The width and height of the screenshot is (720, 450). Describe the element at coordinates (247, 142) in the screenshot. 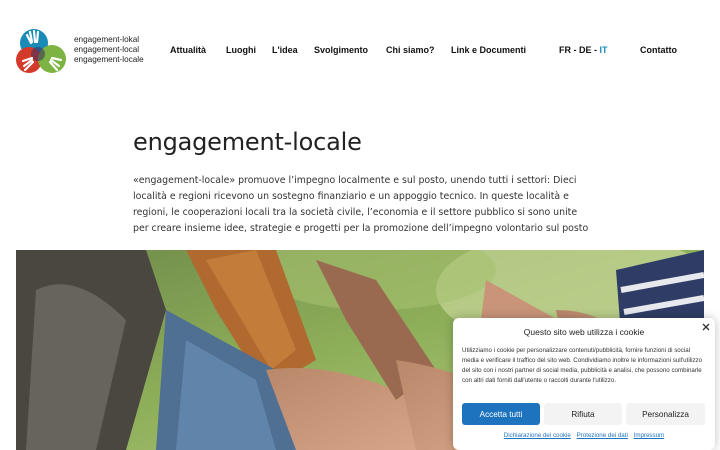

I see `page-title: engagement-locale` at that location.